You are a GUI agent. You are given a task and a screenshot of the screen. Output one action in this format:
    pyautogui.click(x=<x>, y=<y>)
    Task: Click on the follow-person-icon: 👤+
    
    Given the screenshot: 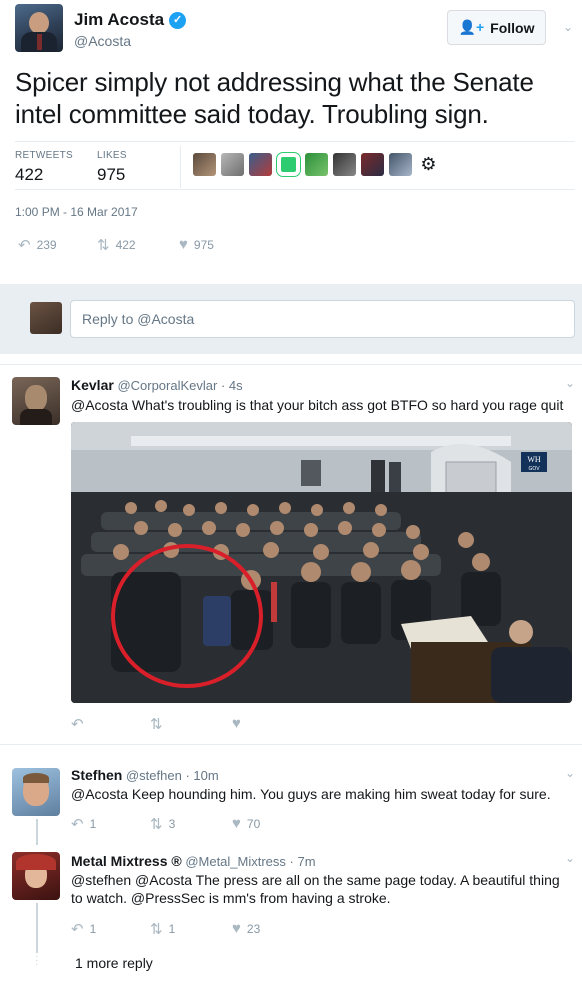 What is the action you would take?
    pyautogui.click(x=471, y=27)
    